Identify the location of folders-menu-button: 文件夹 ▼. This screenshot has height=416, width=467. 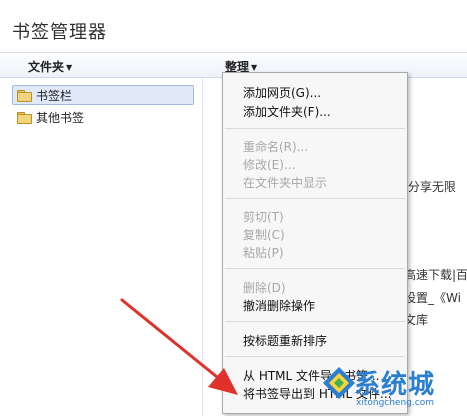
(50, 66).